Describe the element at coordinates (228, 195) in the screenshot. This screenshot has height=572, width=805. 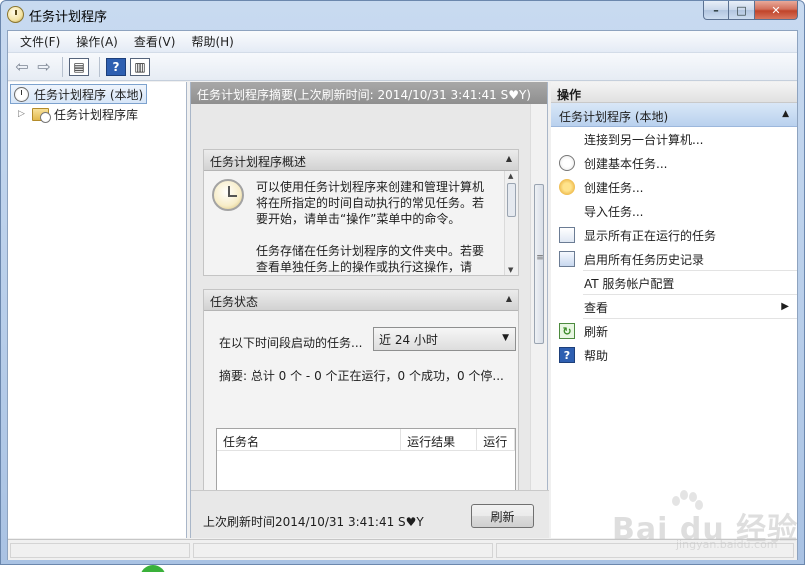
I see `task-scheduler-clock-icon` at that location.